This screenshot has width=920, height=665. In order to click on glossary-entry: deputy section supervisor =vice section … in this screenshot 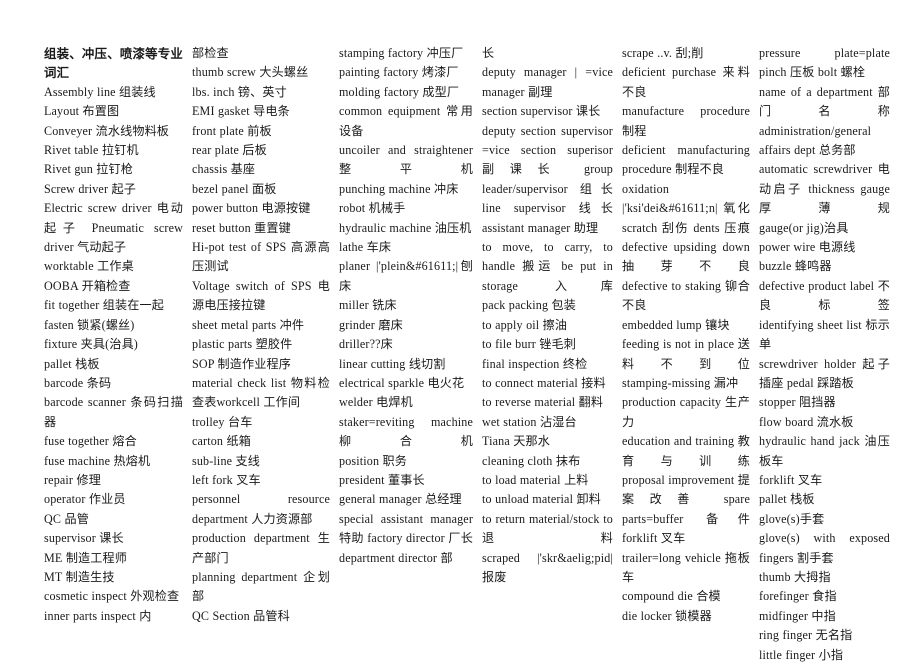, I will do `click(547, 169)`.